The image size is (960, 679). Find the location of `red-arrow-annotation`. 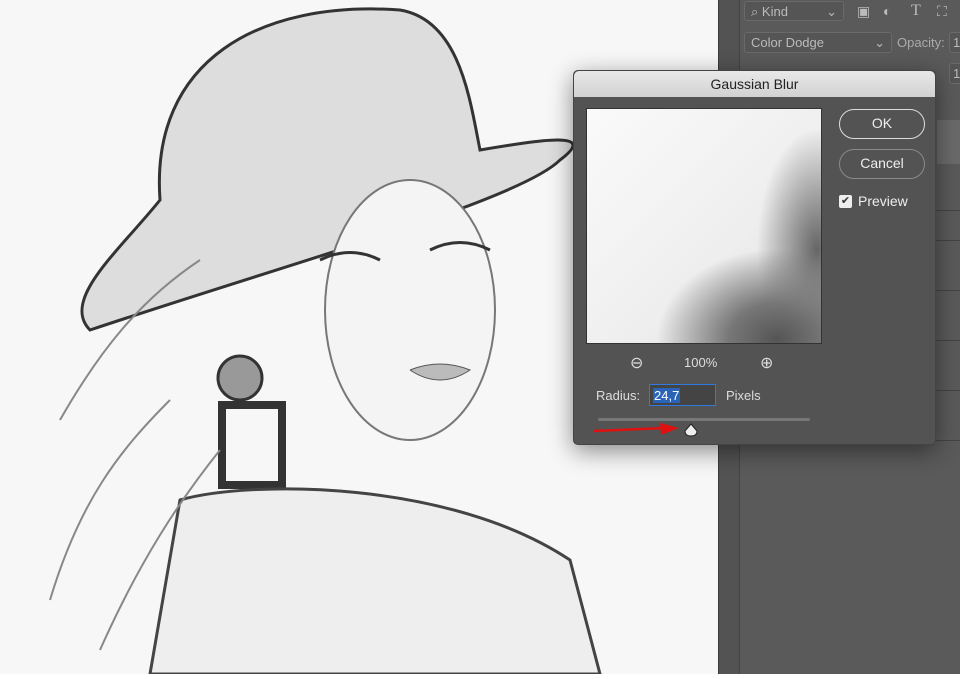

red-arrow-annotation is located at coordinates (636, 429).